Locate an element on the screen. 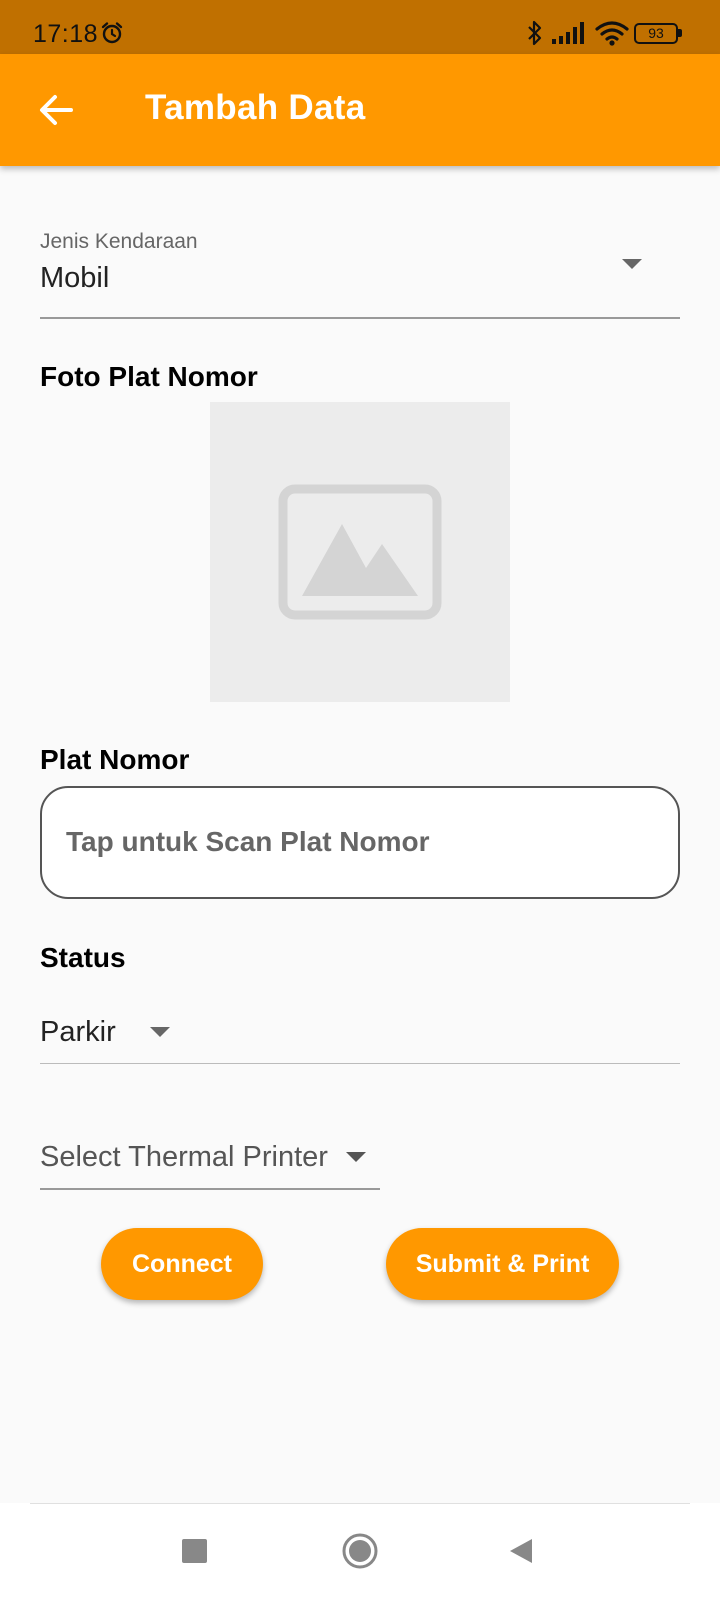 The height and width of the screenshot is (1600, 720). submit-print-button: Submit & Print is located at coordinates (502, 1264).